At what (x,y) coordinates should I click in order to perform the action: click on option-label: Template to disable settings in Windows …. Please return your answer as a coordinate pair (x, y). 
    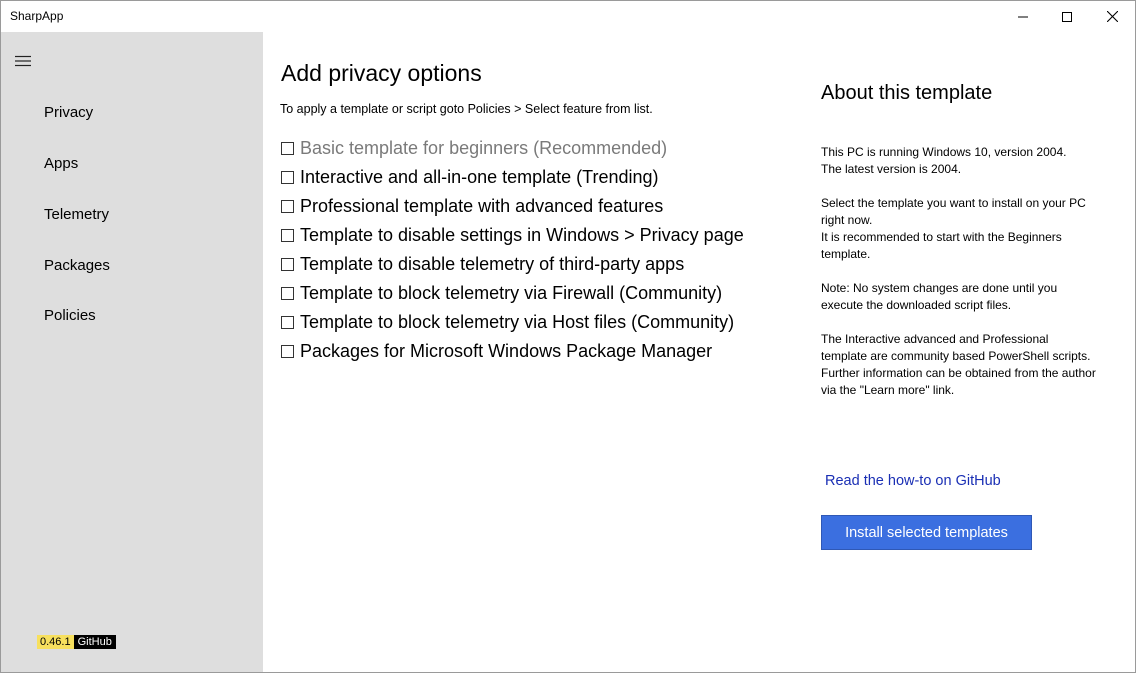
    Looking at the image, I should click on (522, 235).